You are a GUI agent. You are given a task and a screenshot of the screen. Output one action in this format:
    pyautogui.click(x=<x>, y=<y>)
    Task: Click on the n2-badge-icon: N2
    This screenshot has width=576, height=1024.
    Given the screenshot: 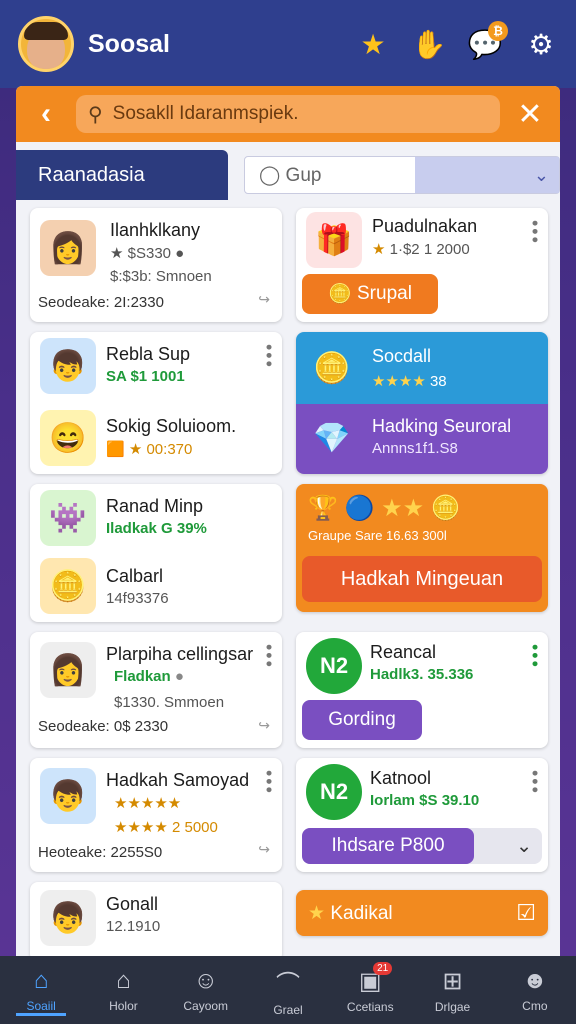 What is the action you would take?
    pyautogui.click(x=334, y=666)
    